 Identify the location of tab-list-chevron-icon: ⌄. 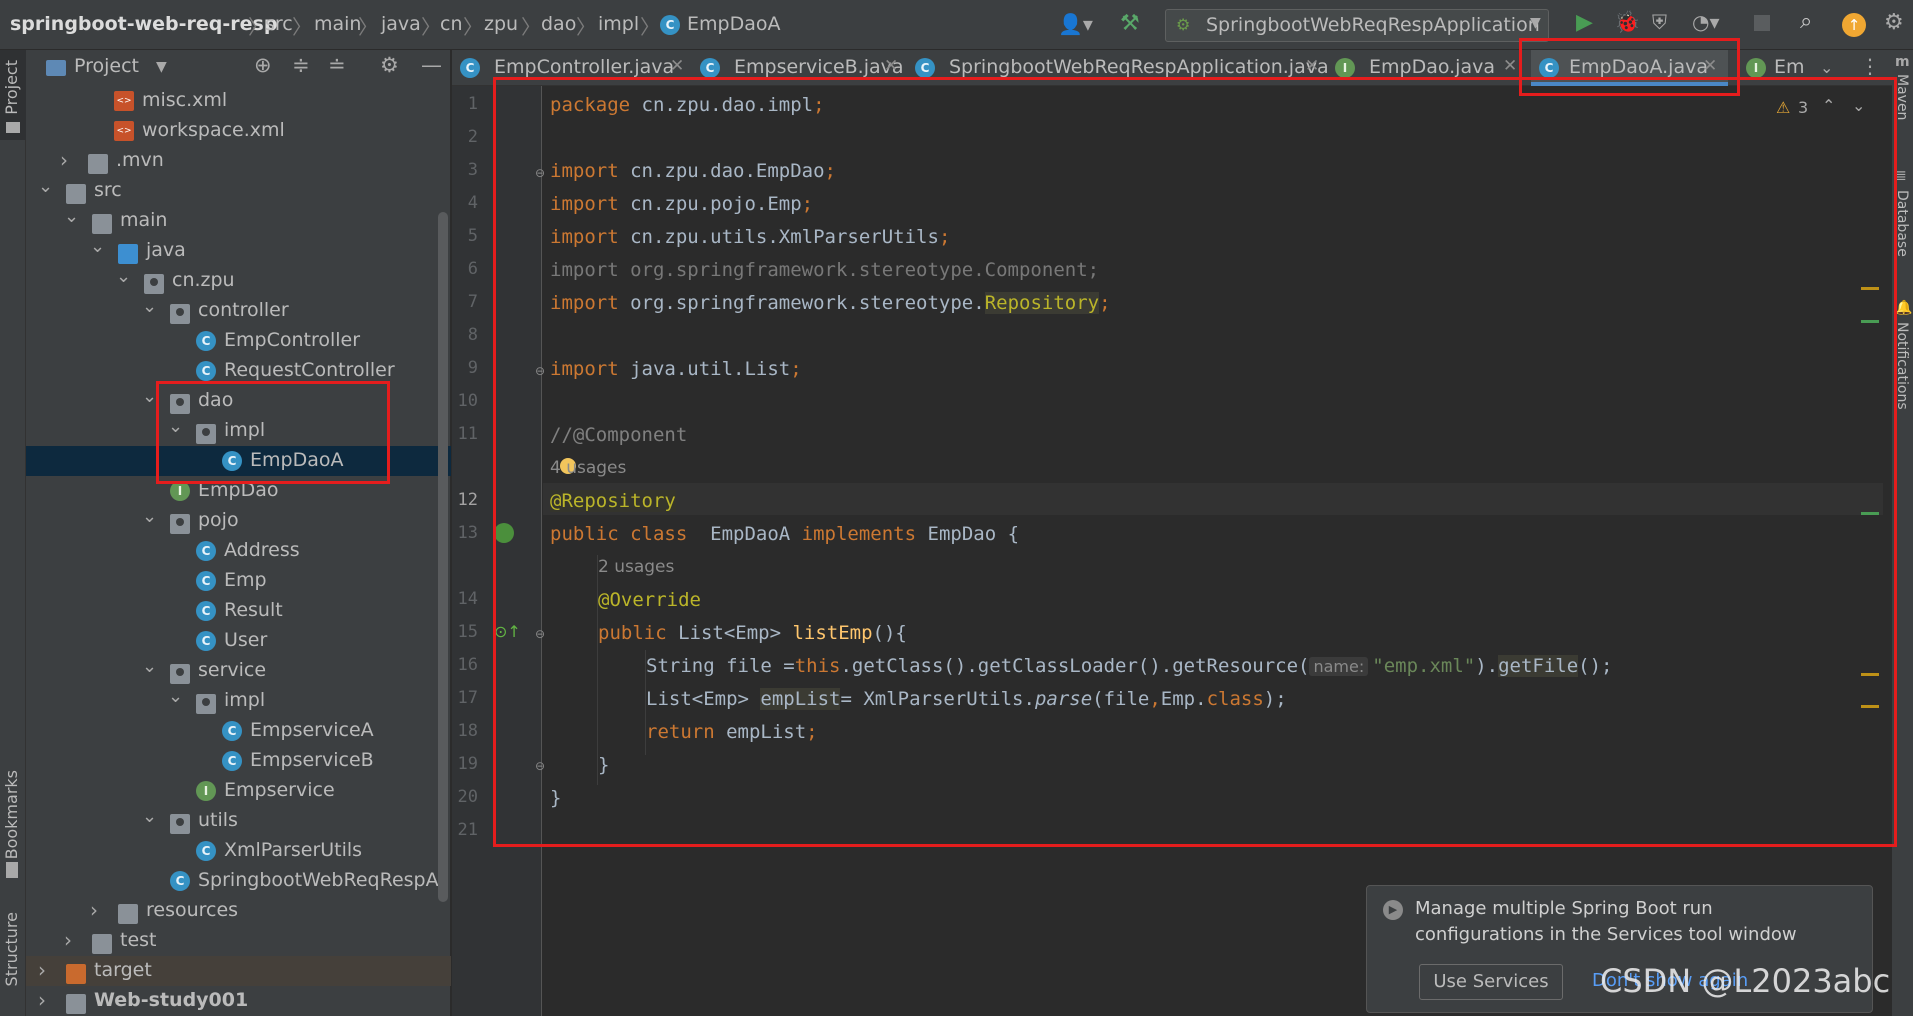
(1826, 67).